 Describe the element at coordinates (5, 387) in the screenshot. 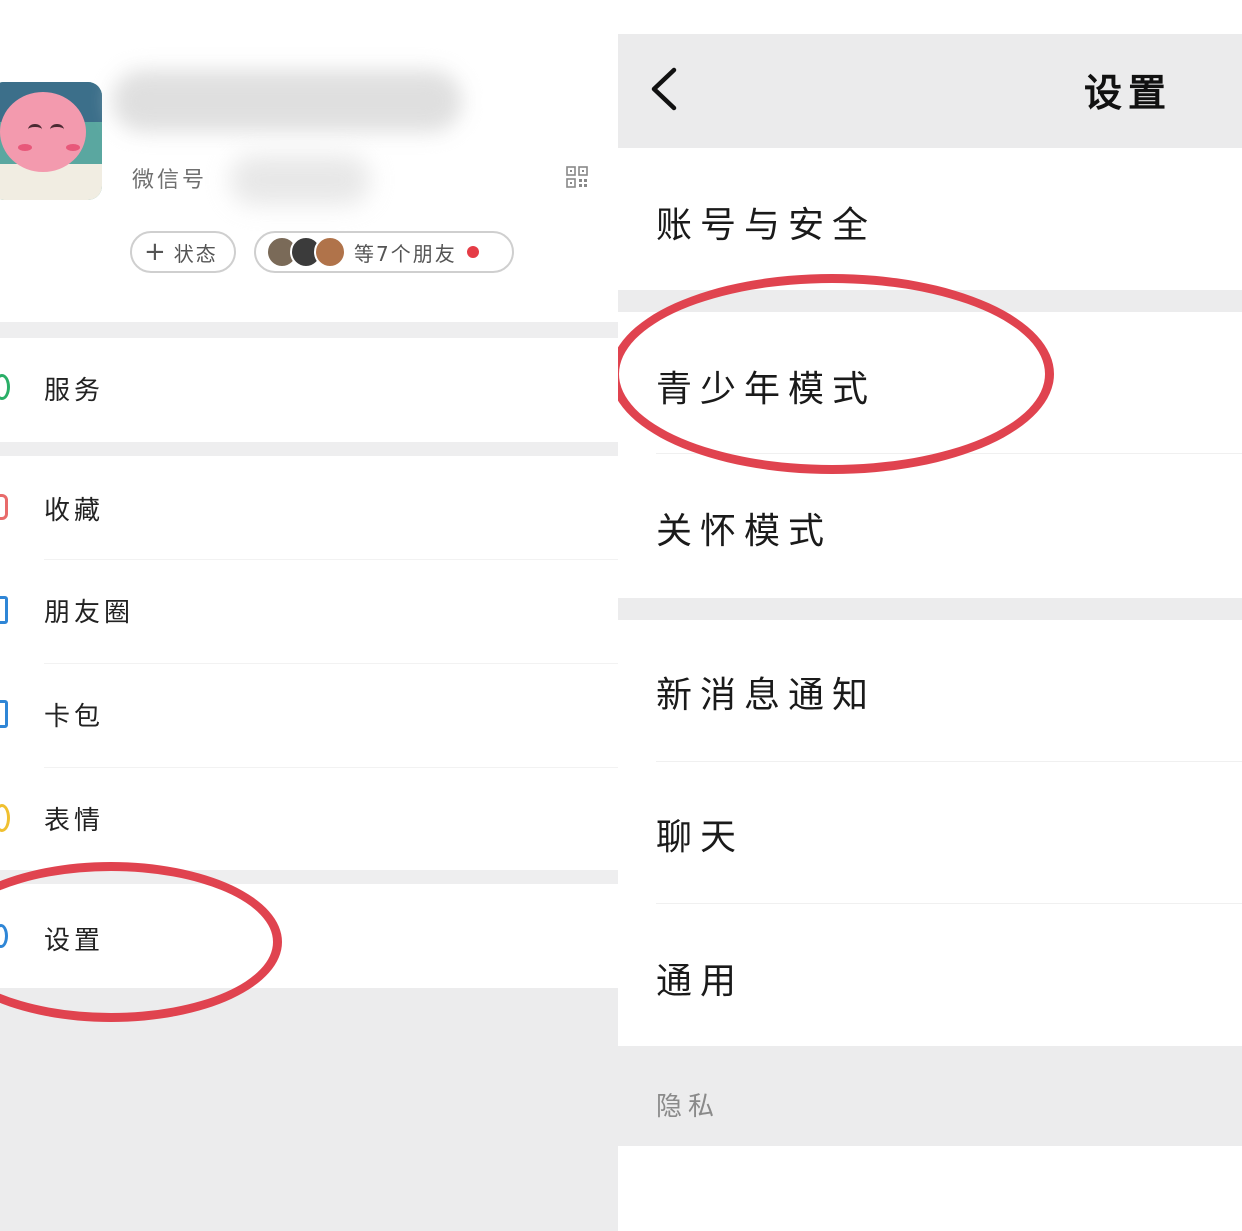

I see `service-icon` at that location.